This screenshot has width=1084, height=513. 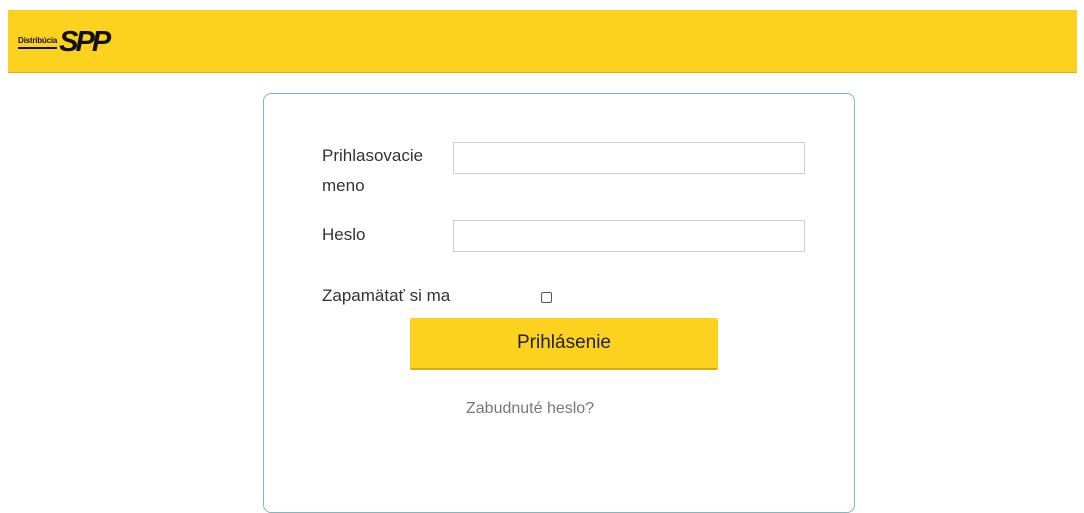 I want to click on password-label: Heslo, so click(x=344, y=234).